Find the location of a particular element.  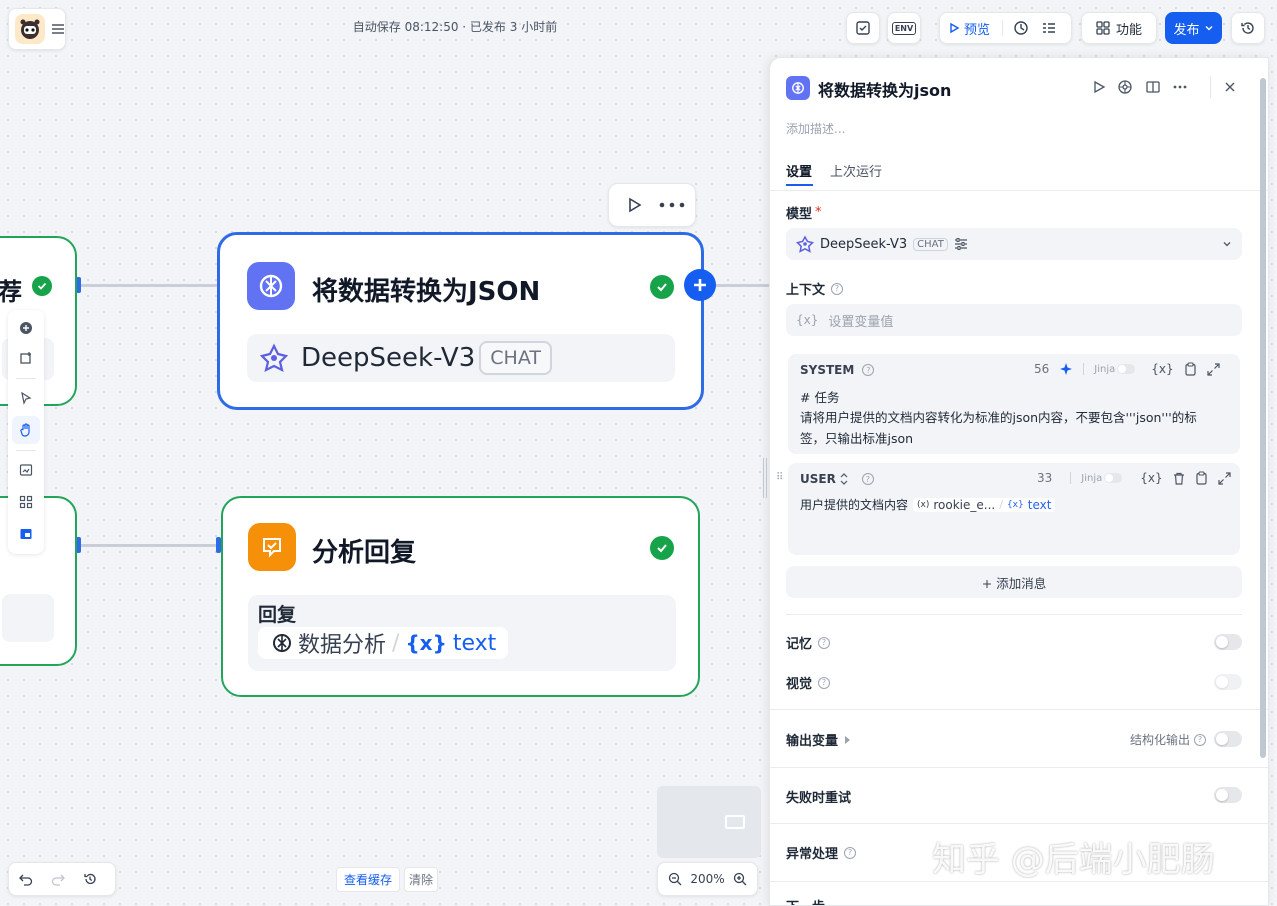

vision-row: 视觉 ? is located at coordinates (808, 682).